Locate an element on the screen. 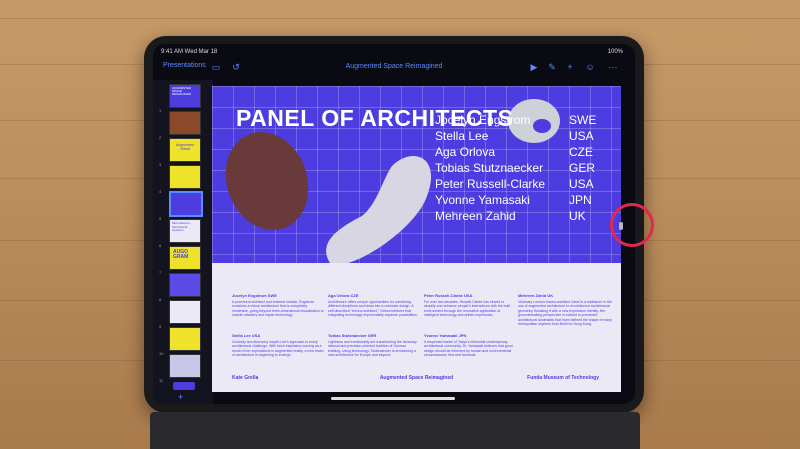  footer-venue: Funda Museum of Technology is located at coordinates (563, 378).